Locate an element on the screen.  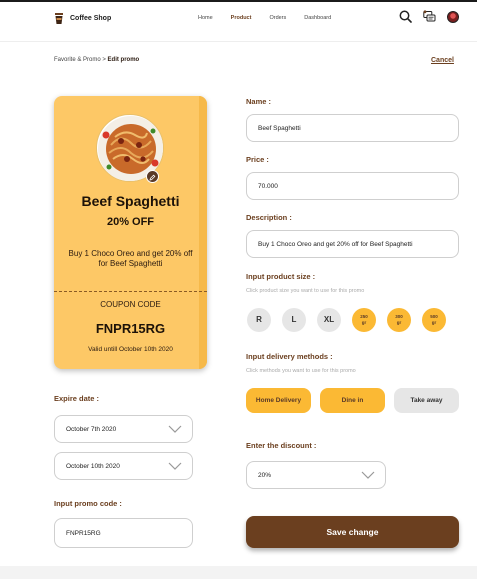
size-option-xl: XL is located at coordinates (329, 320).